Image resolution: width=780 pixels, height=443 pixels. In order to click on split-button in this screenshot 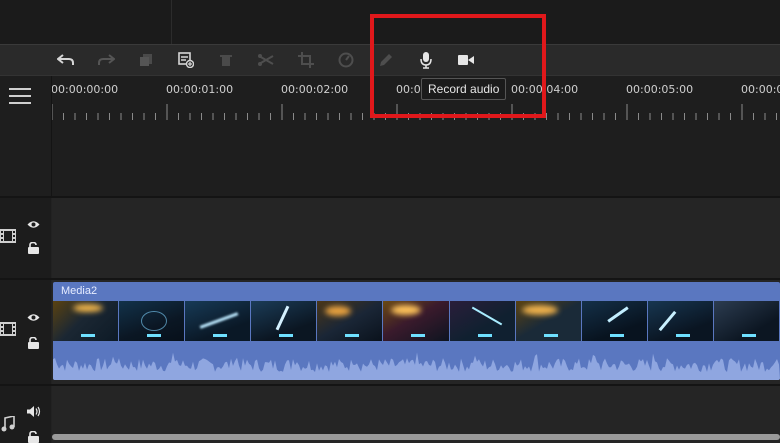, I will do `click(266, 60)`.